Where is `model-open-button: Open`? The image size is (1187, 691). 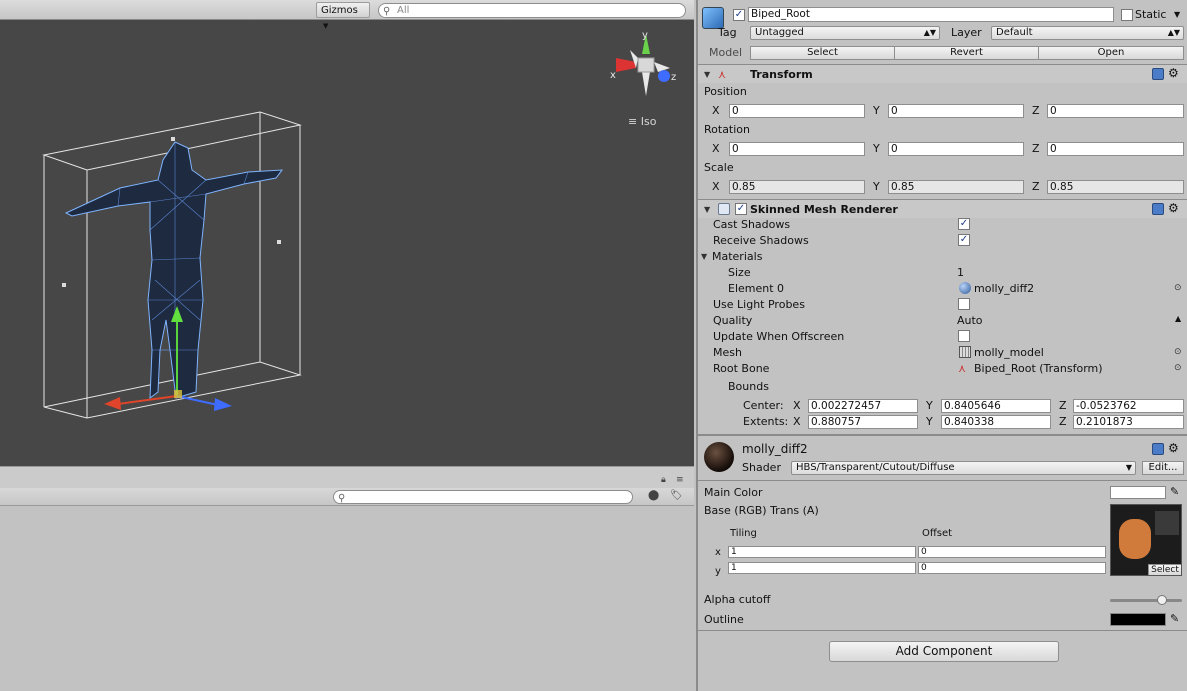
model-open-button: Open is located at coordinates (1111, 53).